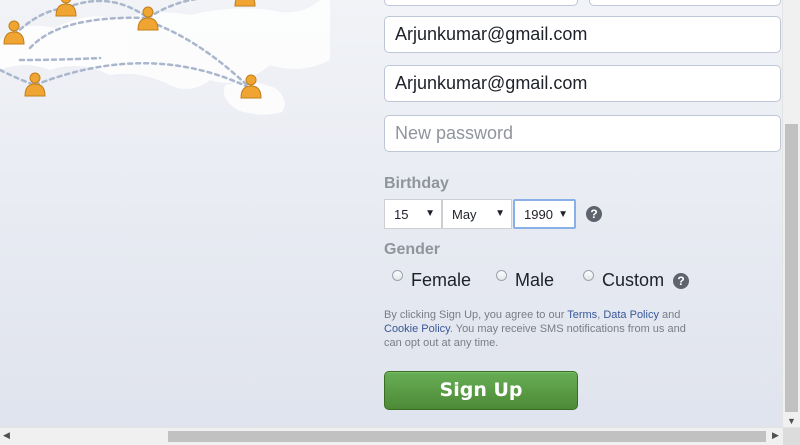 This screenshot has height=445, width=800. I want to click on scroll-right-arrow-icon: ▶, so click(775, 435).